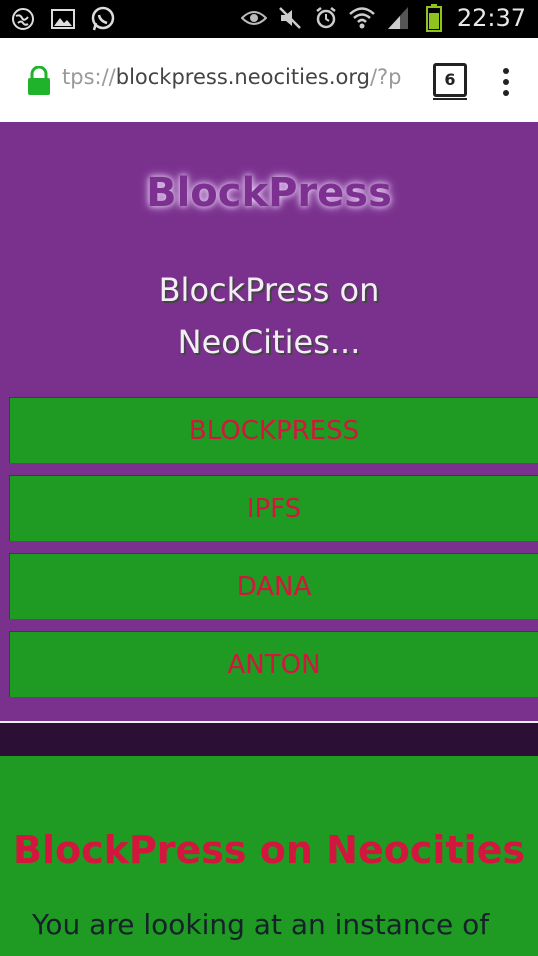  Describe the element at coordinates (89, 77) in the screenshot. I see `url-prefix: tps://` at that location.